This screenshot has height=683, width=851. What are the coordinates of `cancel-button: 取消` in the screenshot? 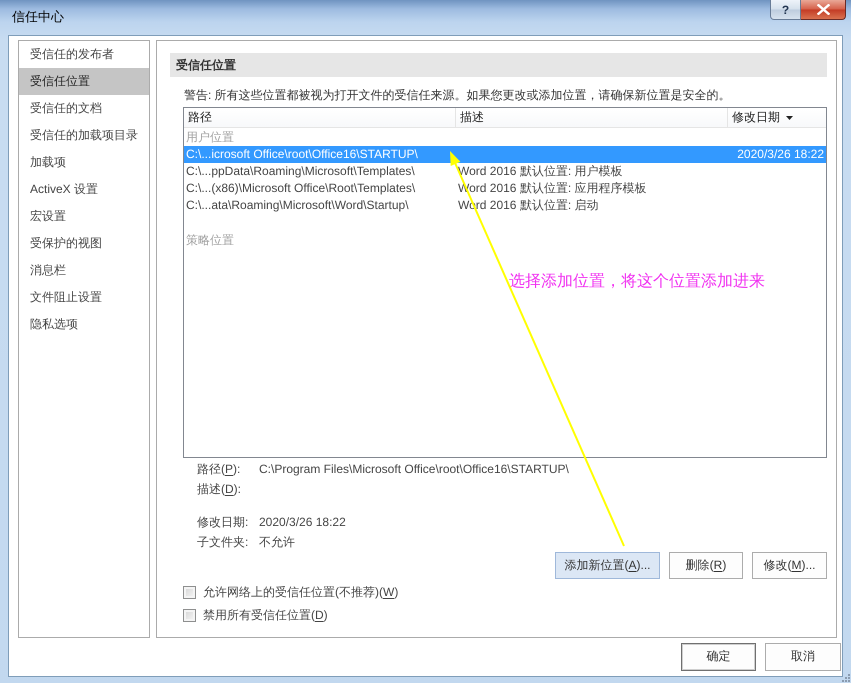 It's located at (803, 657).